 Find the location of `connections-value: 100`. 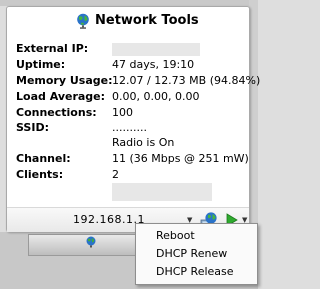

connections-value: 100 is located at coordinates (122, 112).